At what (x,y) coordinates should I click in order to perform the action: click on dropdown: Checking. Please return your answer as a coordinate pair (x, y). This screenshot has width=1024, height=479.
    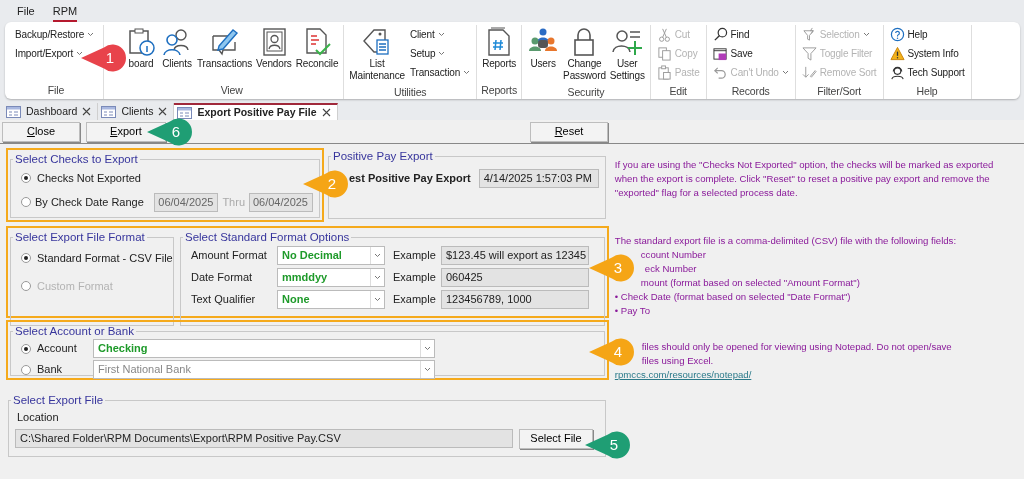
    Looking at the image, I should click on (264, 348).